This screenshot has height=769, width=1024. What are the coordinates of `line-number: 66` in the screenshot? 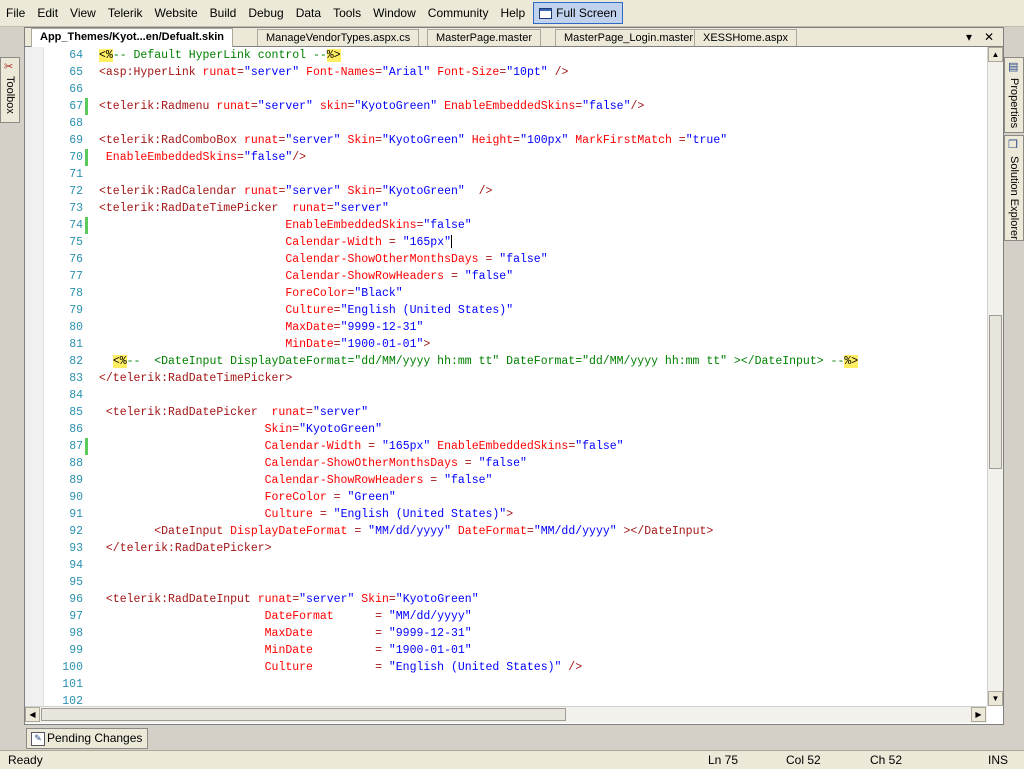 It's located at (76, 89).